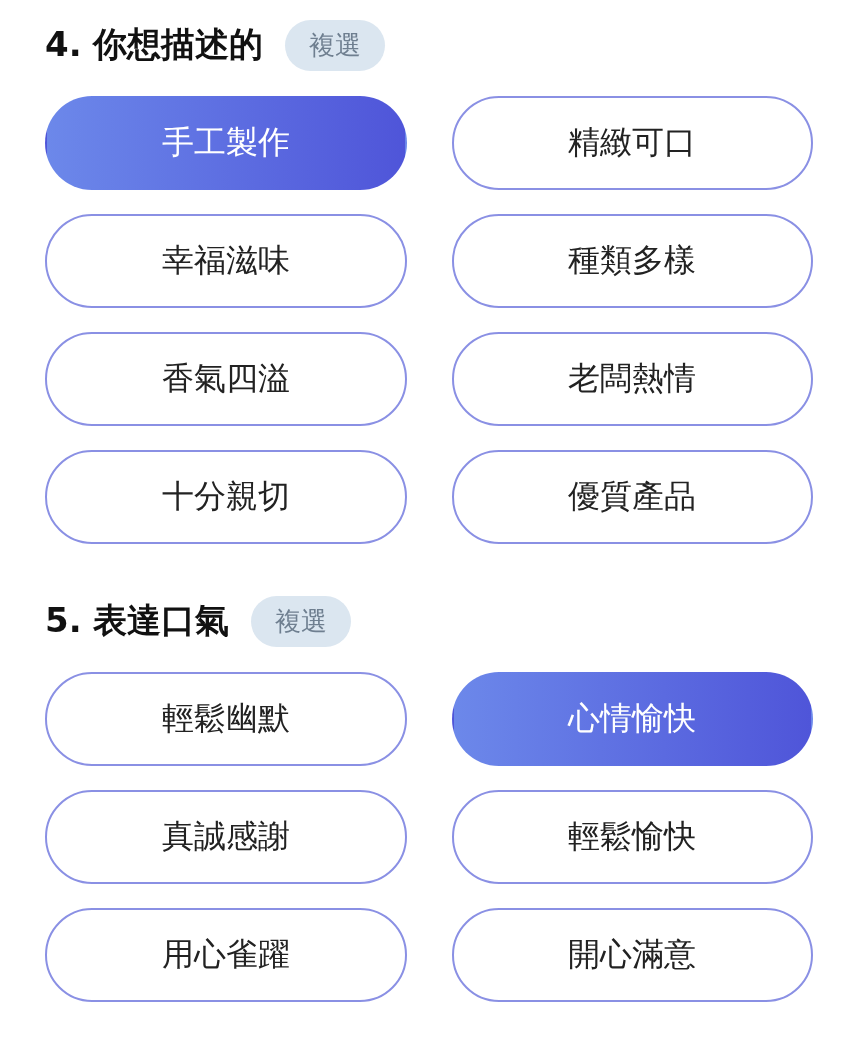 This screenshot has width=858, height=1043. What do you see at coordinates (632, 261) in the screenshot?
I see `option-chip: 種類多樣` at bounding box center [632, 261].